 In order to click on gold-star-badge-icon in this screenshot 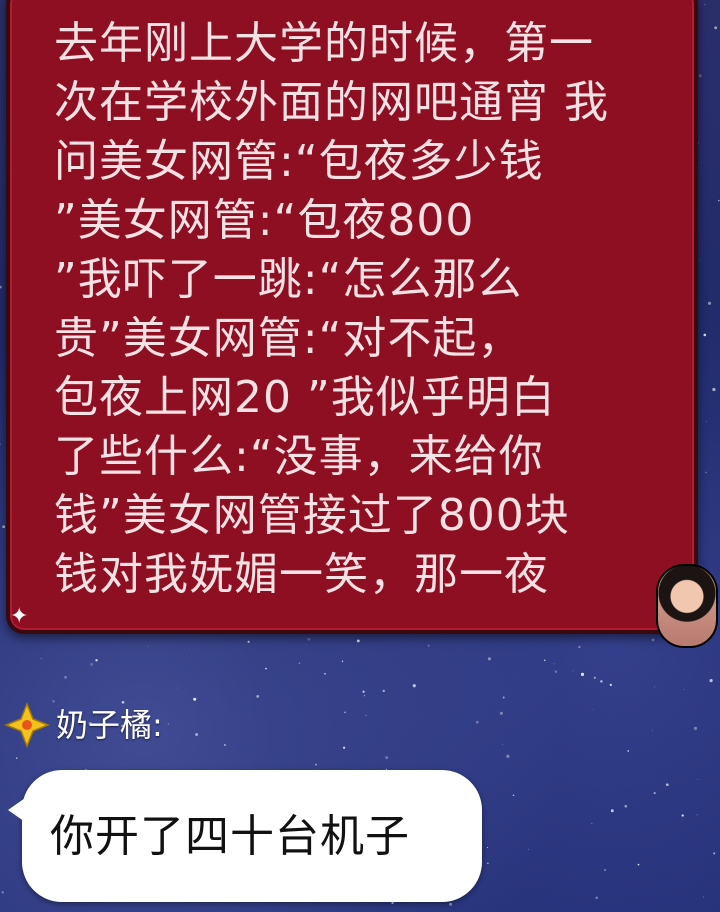, I will do `click(27, 725)`.